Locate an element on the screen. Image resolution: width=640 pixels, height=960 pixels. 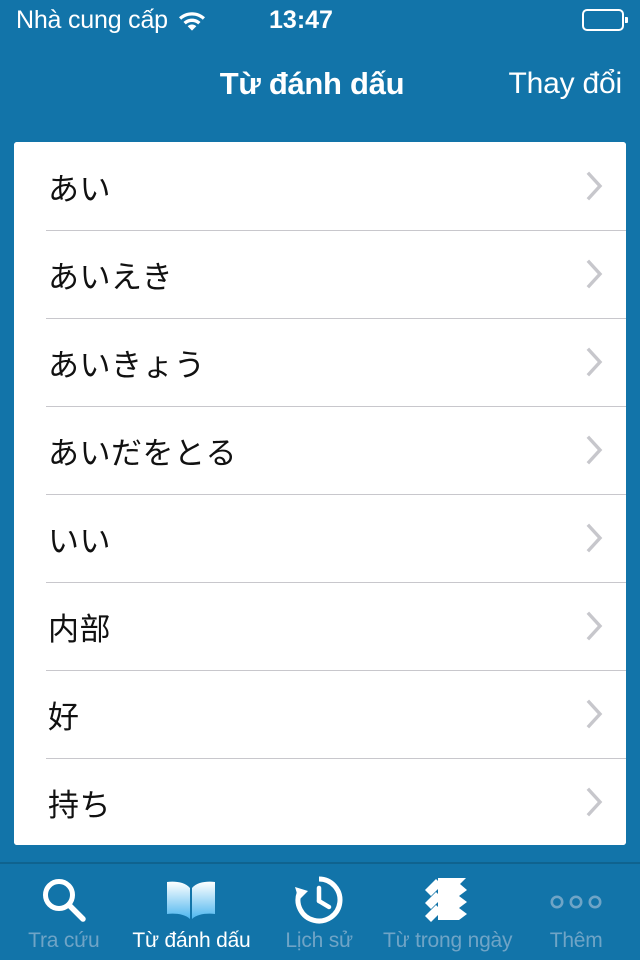
navigation-bar: Từ đánh dấu Thay đổi is located at coordinates (320, 84).